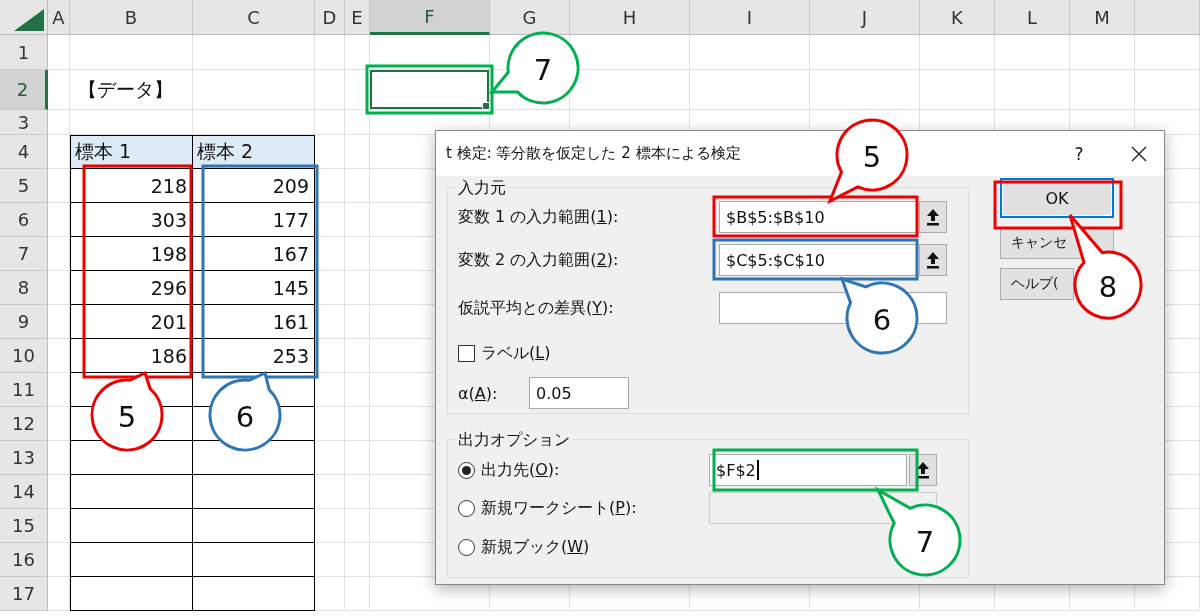 The width and height of the screenshot is (1200, 616). Describe the element at coordinates (24, 356) in the screenshot. I see `row-header: 10` at that location.